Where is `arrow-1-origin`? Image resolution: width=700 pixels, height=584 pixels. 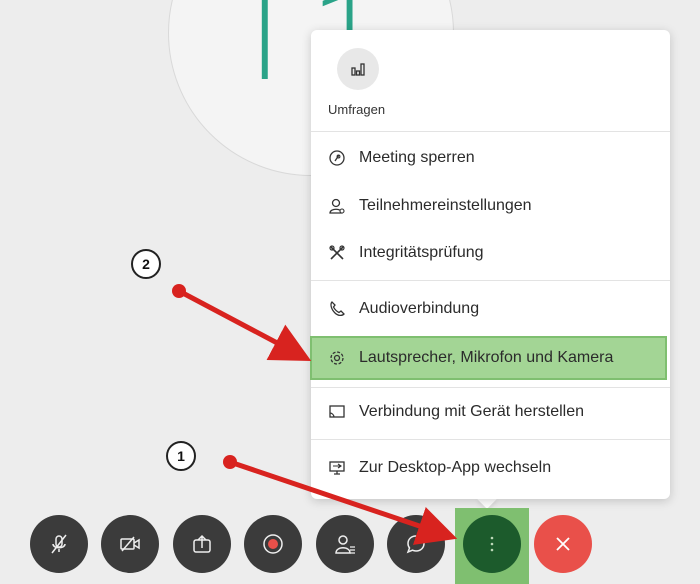
arrow-1-origin is located at coordinates (230, 462).